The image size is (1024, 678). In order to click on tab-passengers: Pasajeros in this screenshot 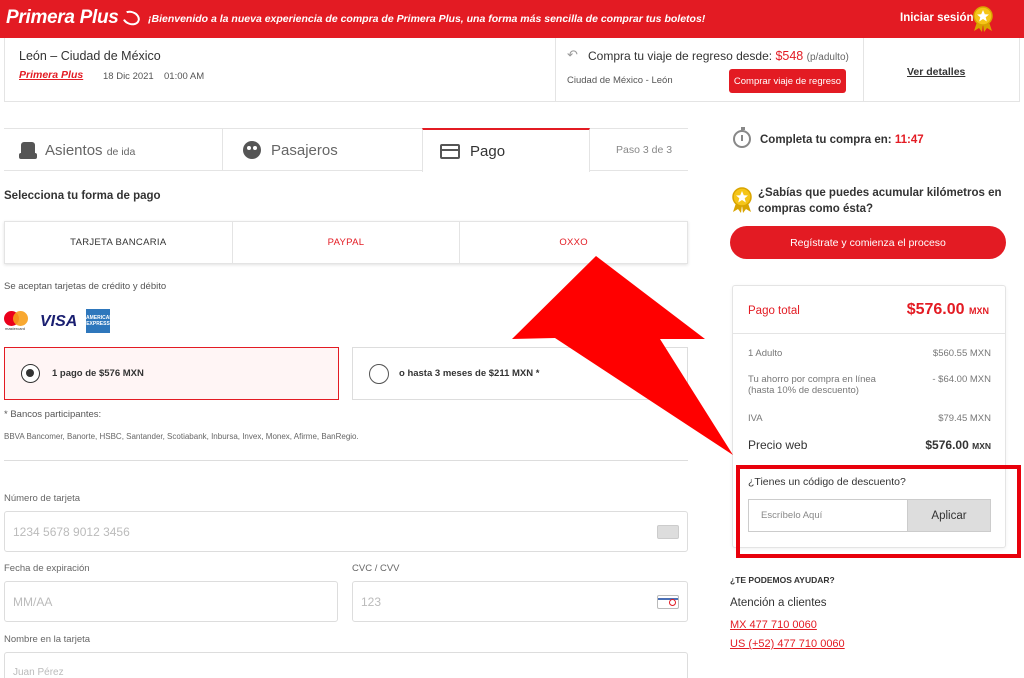, I will do `click(322, 150)`.